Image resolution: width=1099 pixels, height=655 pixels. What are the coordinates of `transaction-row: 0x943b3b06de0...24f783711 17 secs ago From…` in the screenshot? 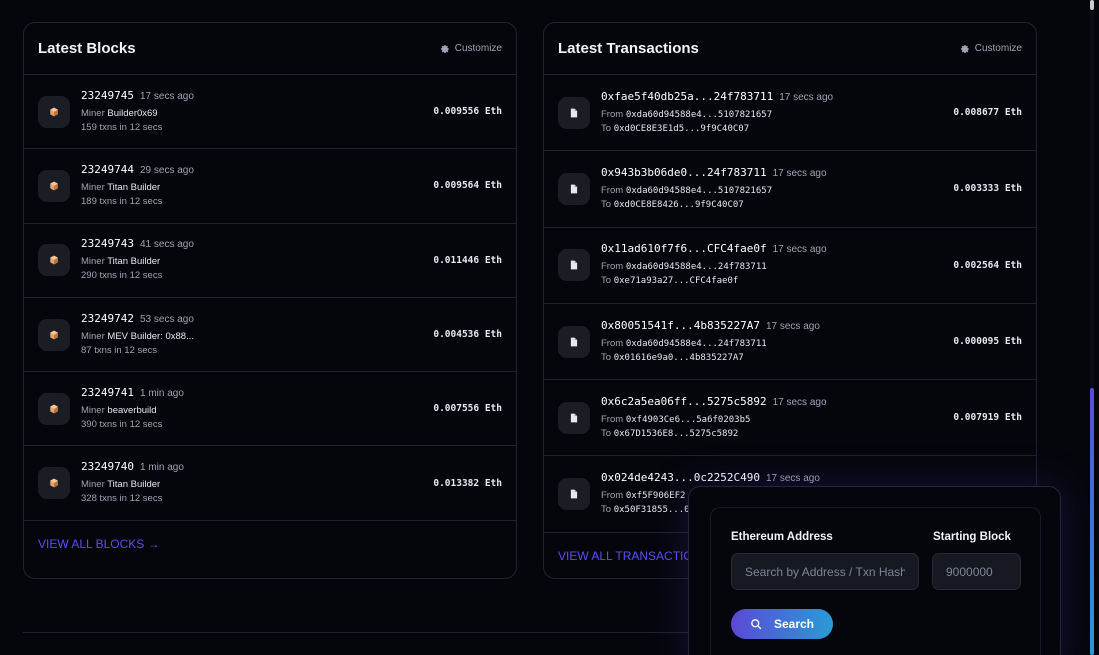 It's located at (790, 189).